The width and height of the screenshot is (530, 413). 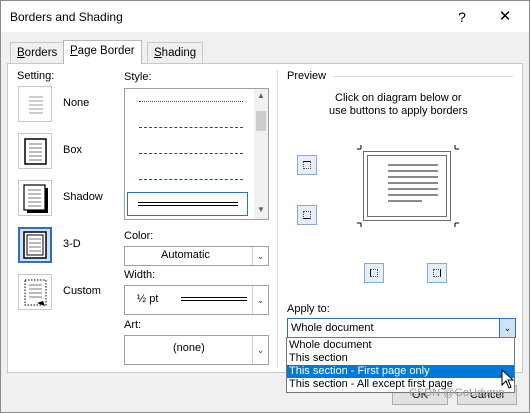 I want to click on width-sample-line, so click(x=214, y=297).